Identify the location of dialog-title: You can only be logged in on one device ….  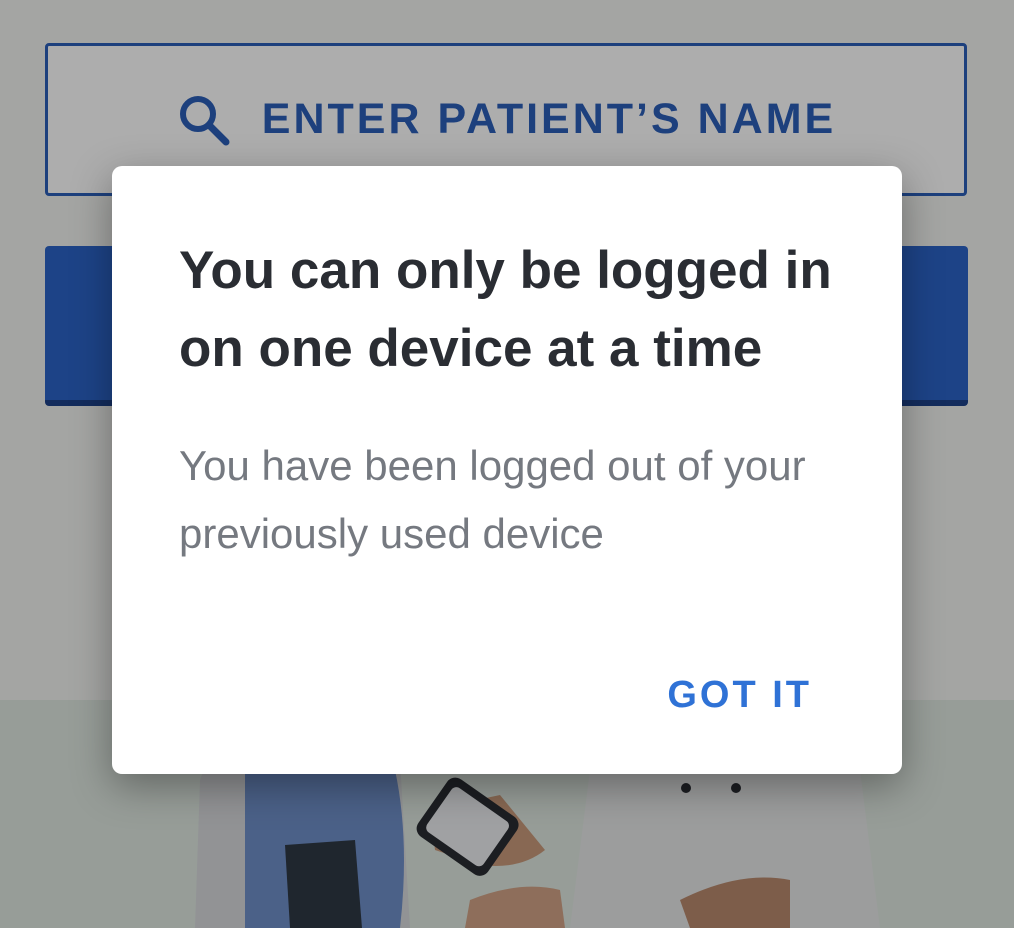
(505, 309).